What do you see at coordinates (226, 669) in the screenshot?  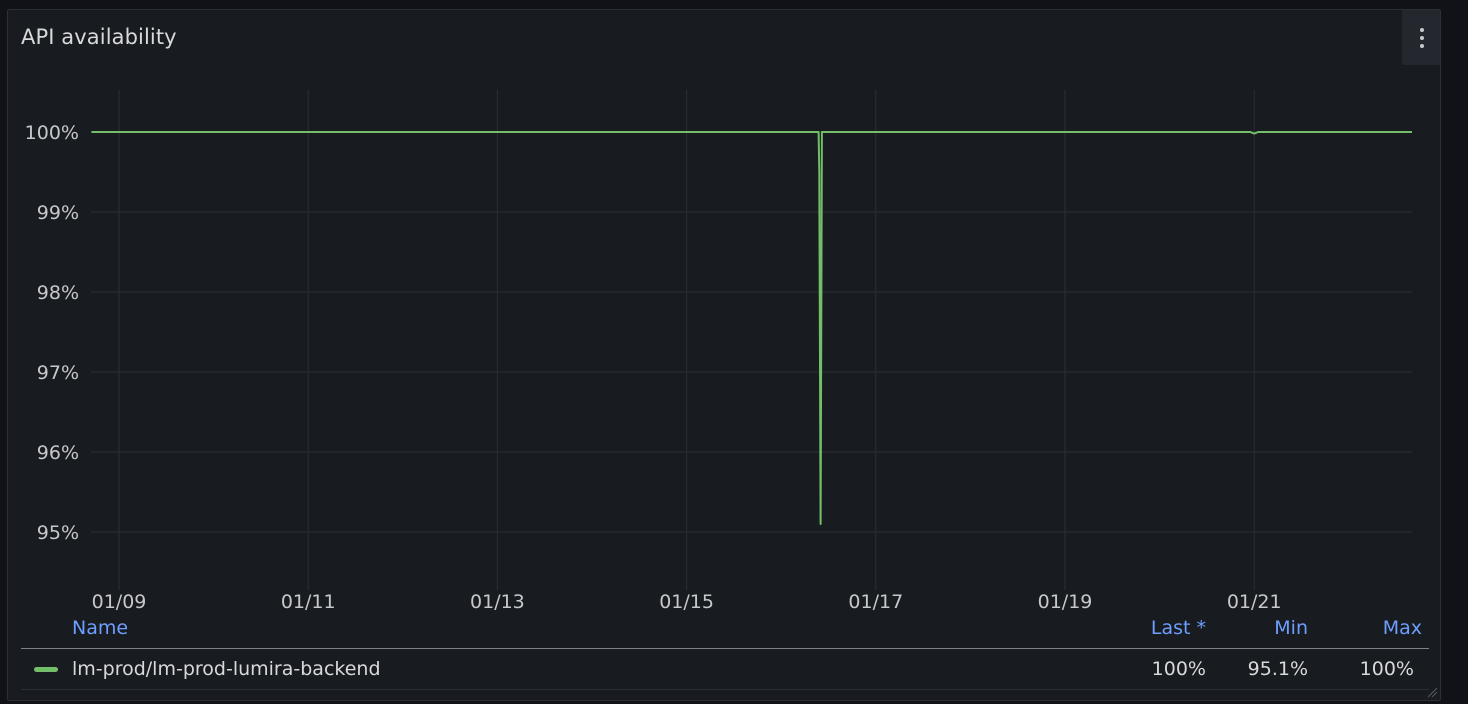 I see `legend-series-name: lm-prod/lm-prod-lumira-backend` at bounding box center [226, 669].